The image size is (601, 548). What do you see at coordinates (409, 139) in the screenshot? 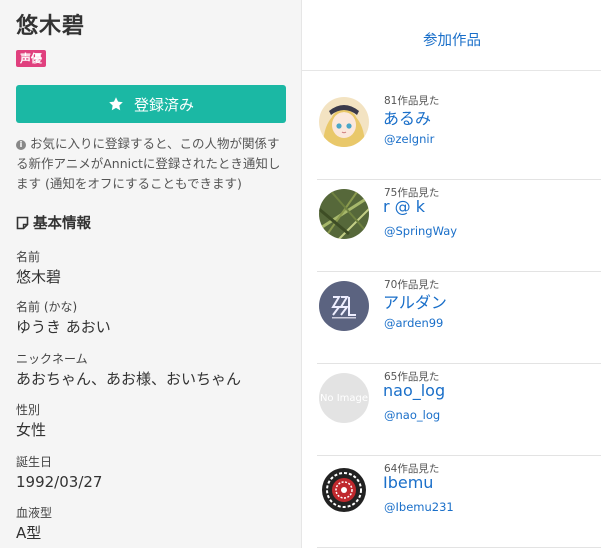
I see `user-handle: @zelgnir` at bounding box center [409, 139].